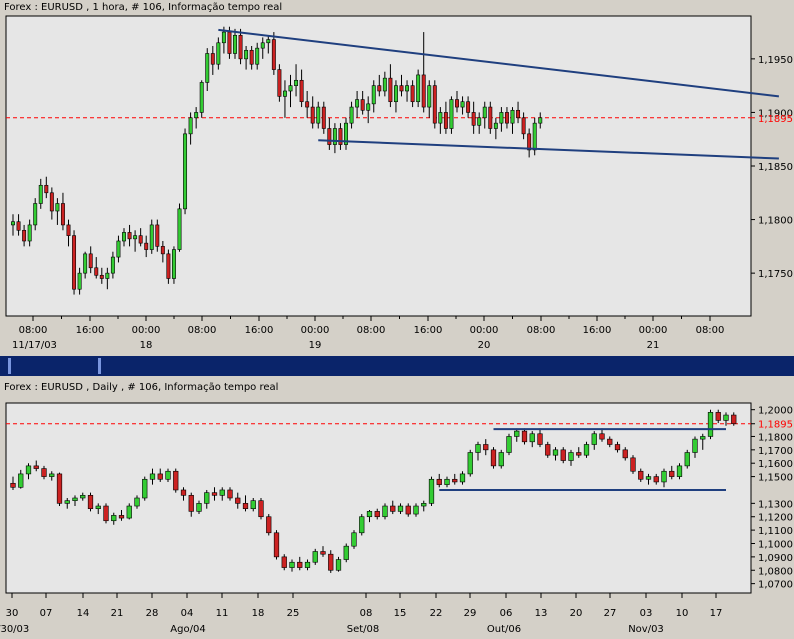 This screenshot has width=794, height=639. I want to click on date-label: 18, so click(146, 345).